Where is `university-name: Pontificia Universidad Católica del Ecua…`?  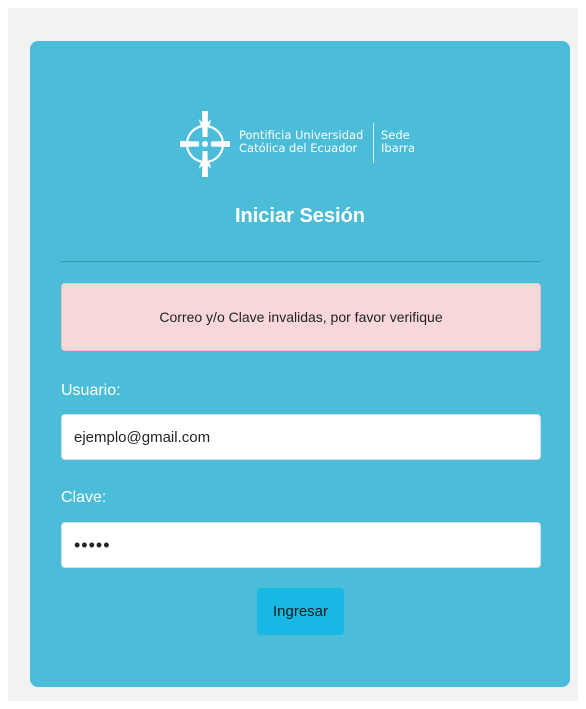
university-name: Pontificia Universidad Católica del Ecua… is located at coordinates (301, 142).